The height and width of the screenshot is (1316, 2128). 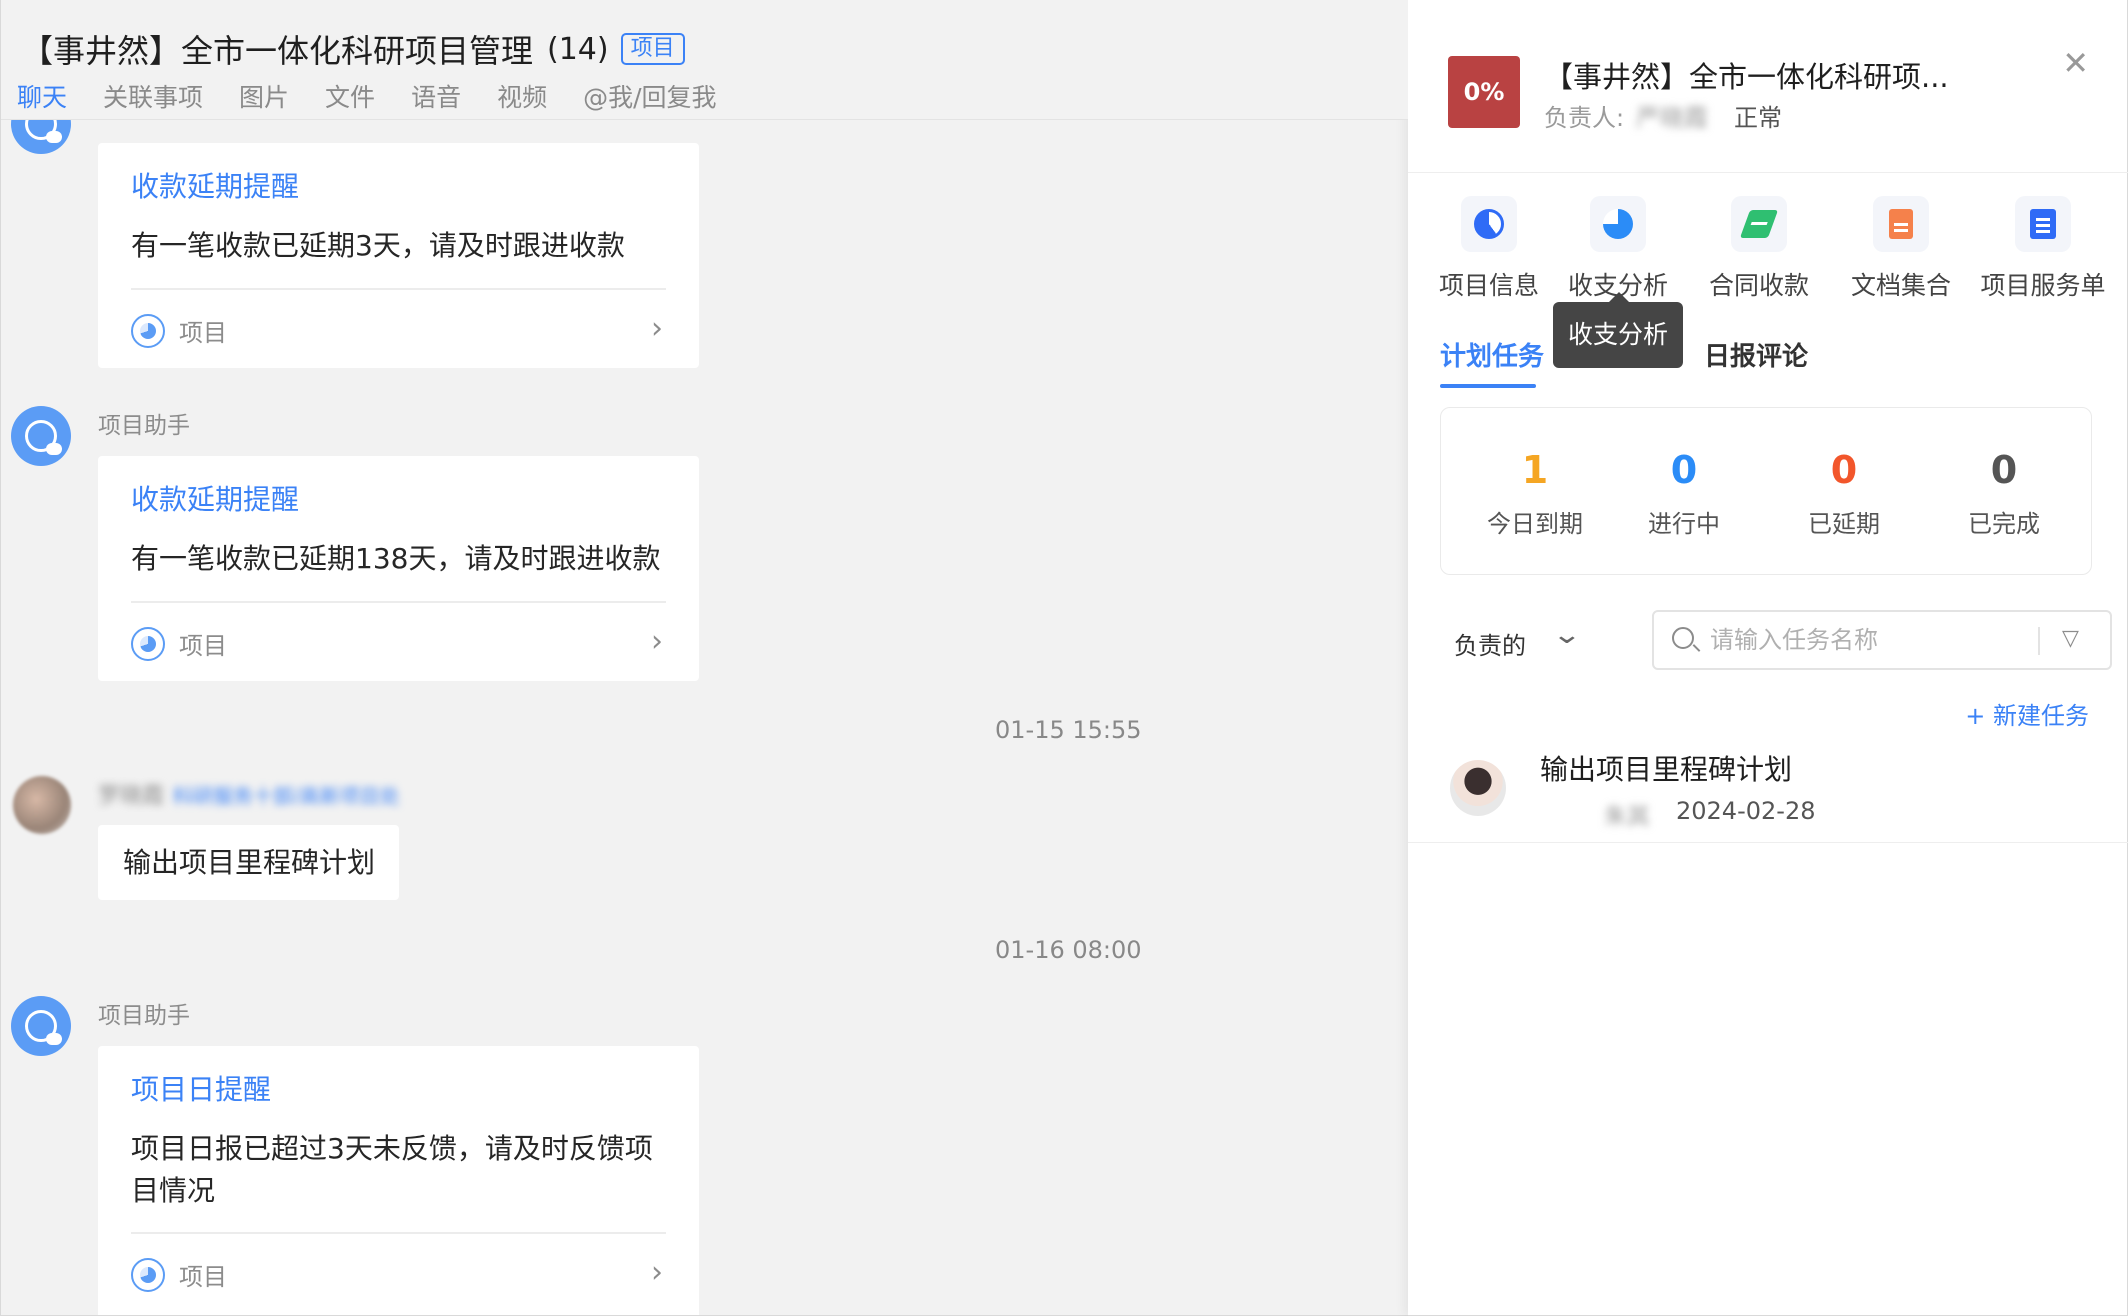 What do you see at coordinates (1683, 638) in the screenshot?
I see `search-icon` at bounding box center [1683, 638].